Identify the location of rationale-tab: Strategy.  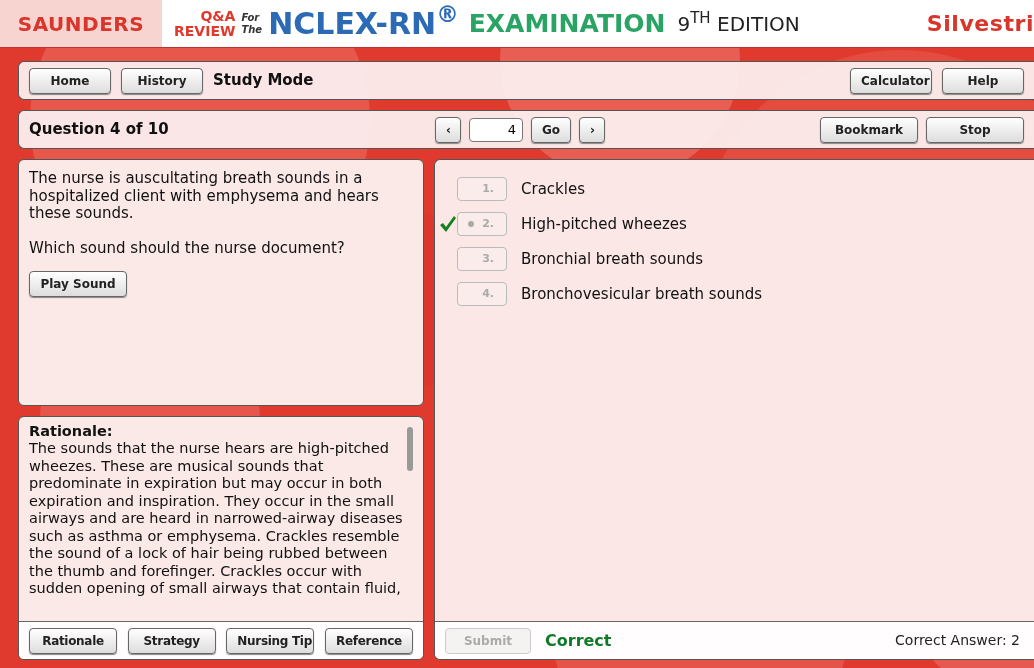
(171, 640).